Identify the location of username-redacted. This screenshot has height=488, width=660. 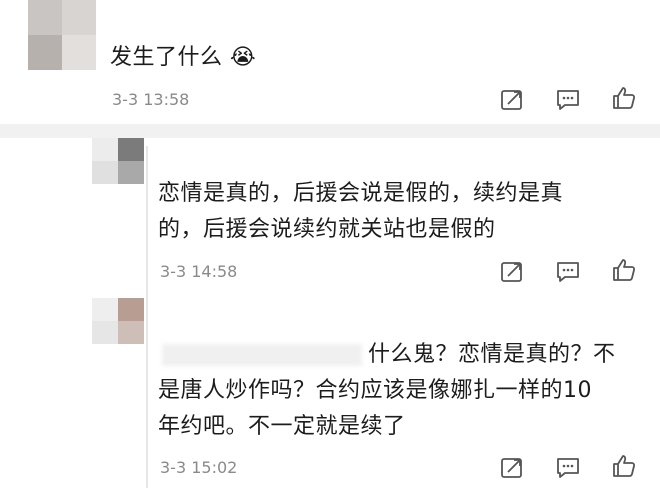
(262, 355).